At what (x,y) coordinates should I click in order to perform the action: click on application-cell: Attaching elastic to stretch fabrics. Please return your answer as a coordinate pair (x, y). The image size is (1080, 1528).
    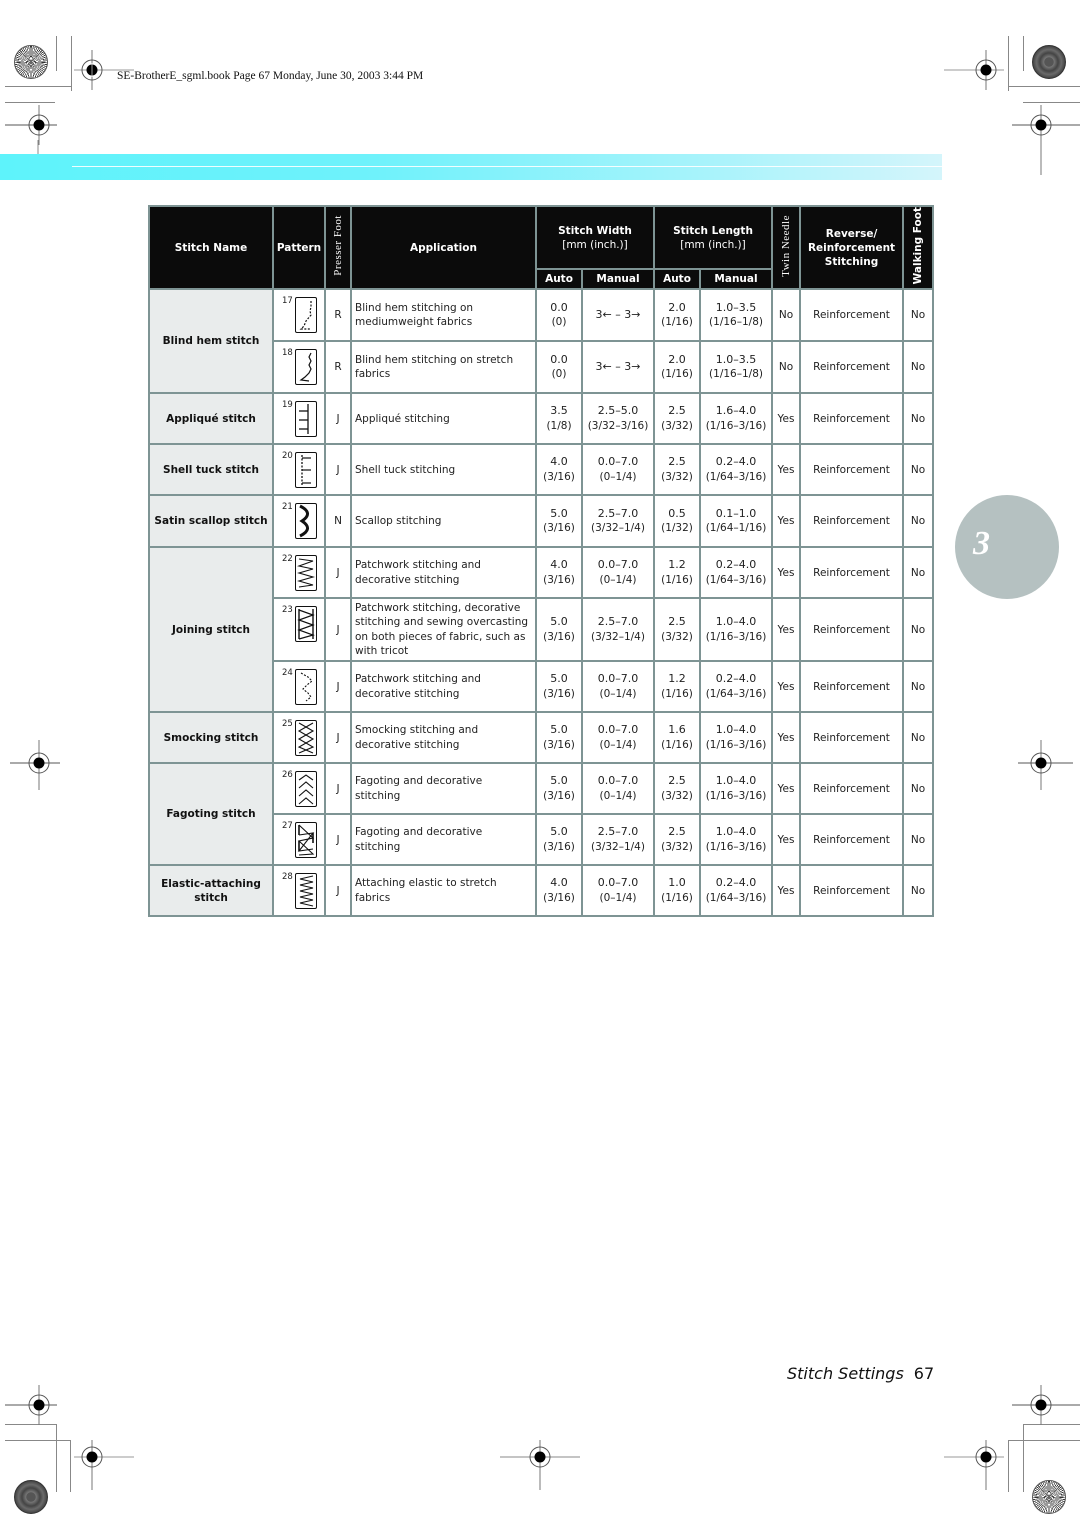
    Looking at the image, I should click on (443, 891).